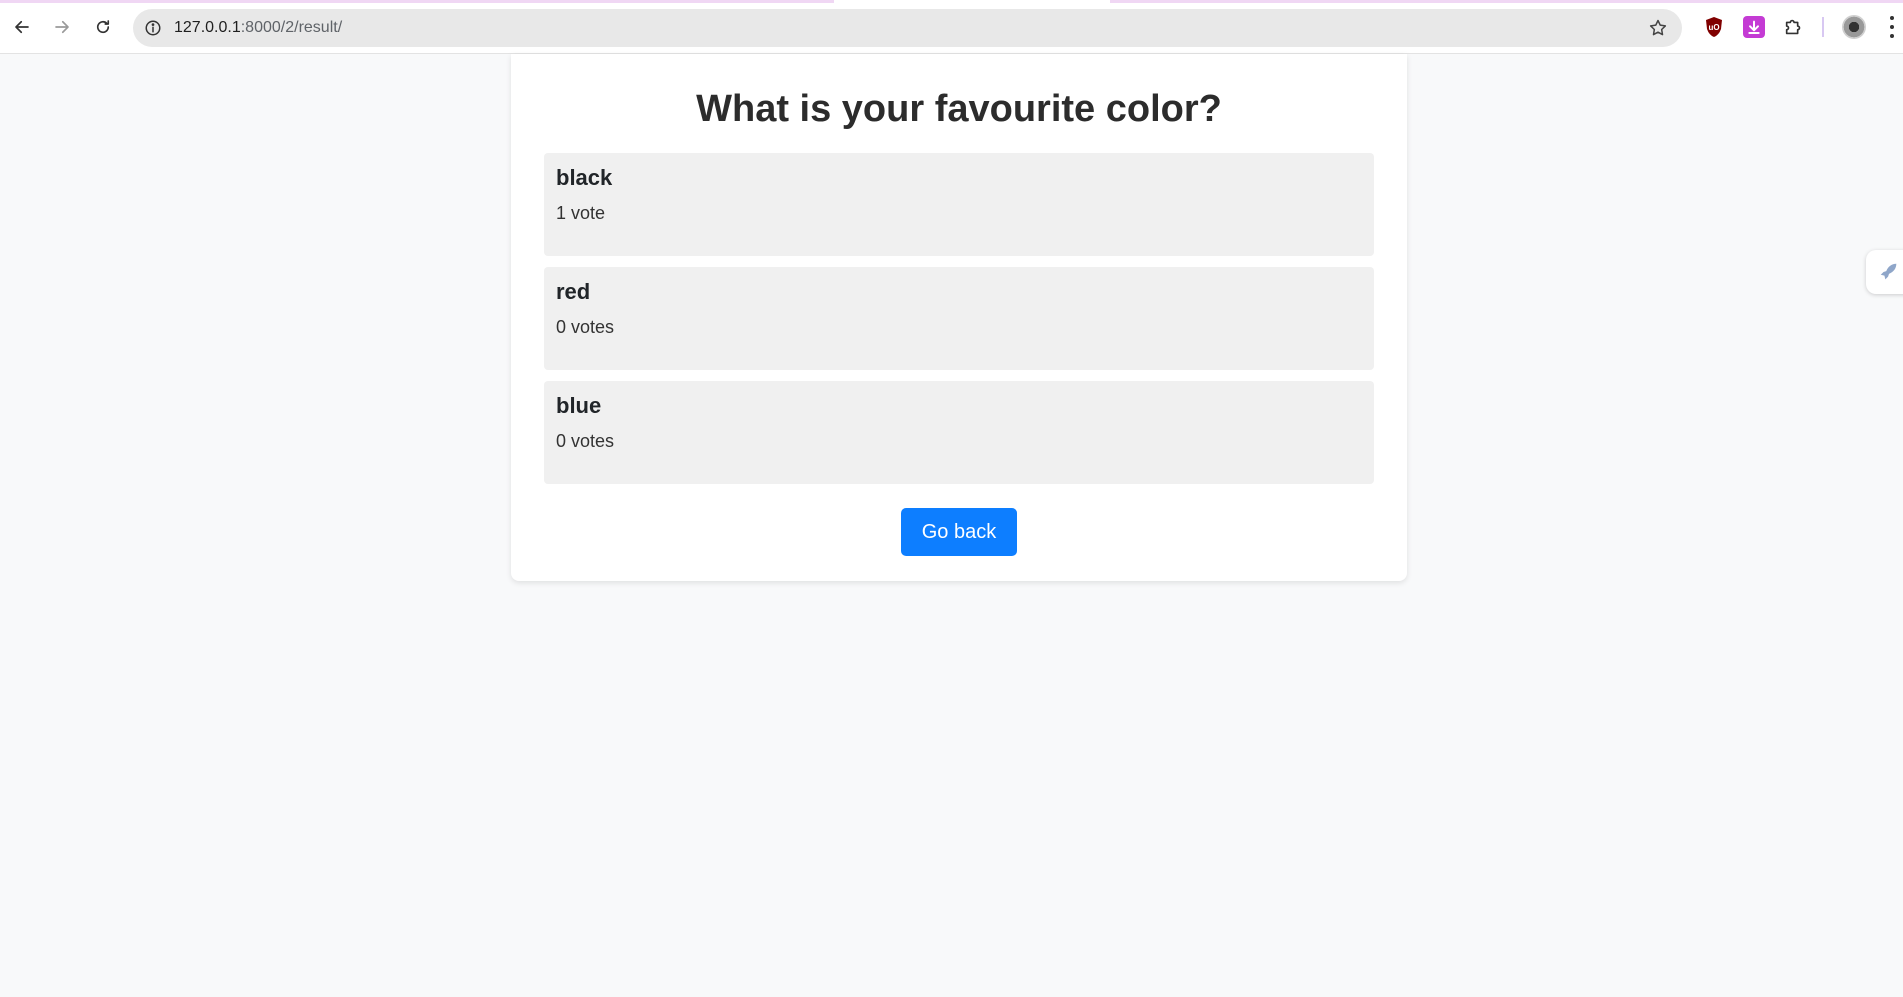  What do you see at coordinates (584, 177) in the screenshot?
I see `choice-name: black` at bounding box center [584, 177].